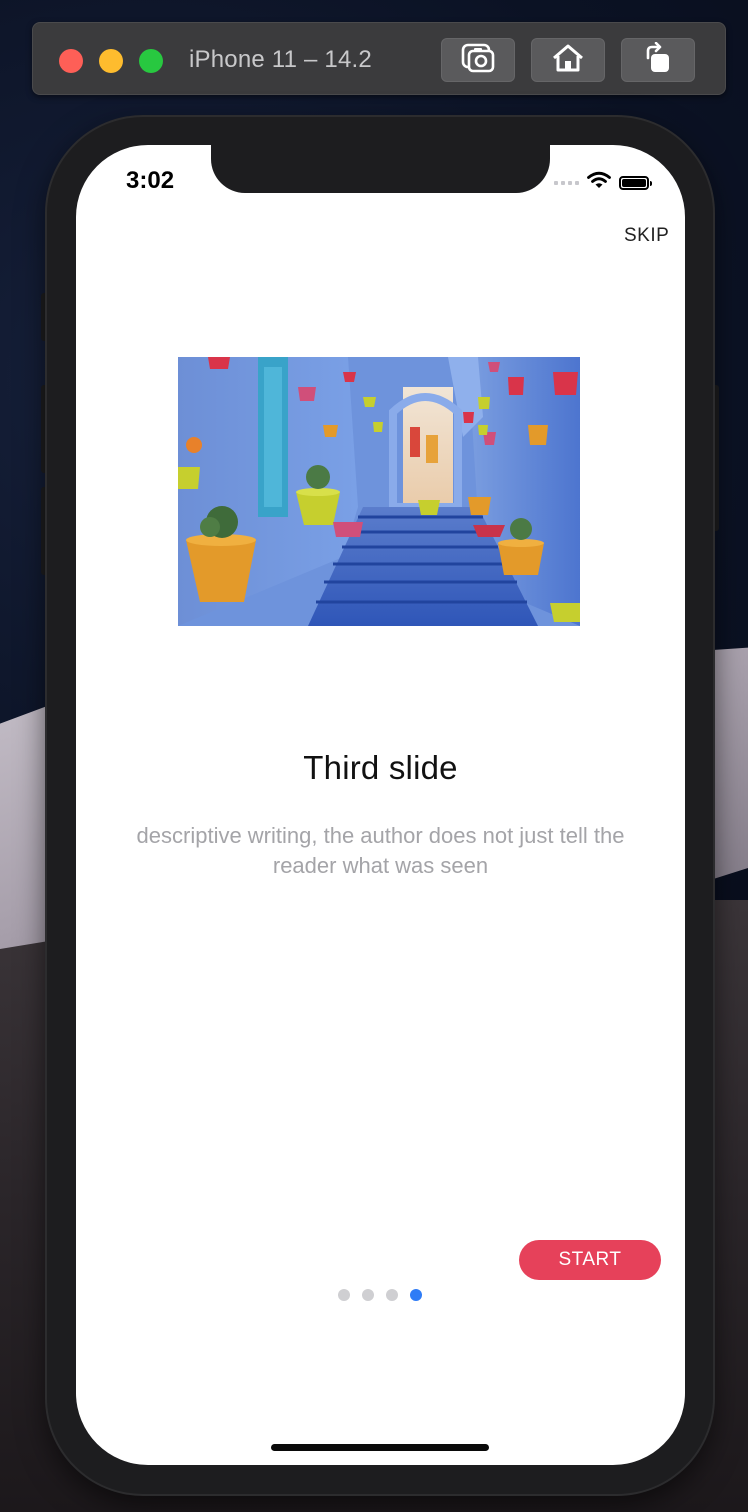 The image size is (748, 1512). What do you see at coordinates (111, 61) in the screenshot?
I see `minimize-window-button` at bounding box center [111, 61].